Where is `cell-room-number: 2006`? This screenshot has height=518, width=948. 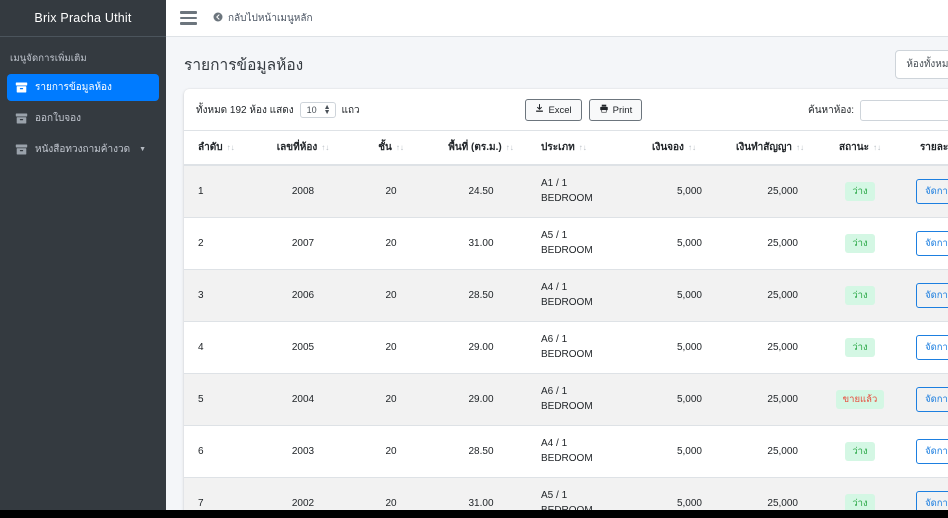 cell-room-number: 2006 is located at coordinates (303, 295).